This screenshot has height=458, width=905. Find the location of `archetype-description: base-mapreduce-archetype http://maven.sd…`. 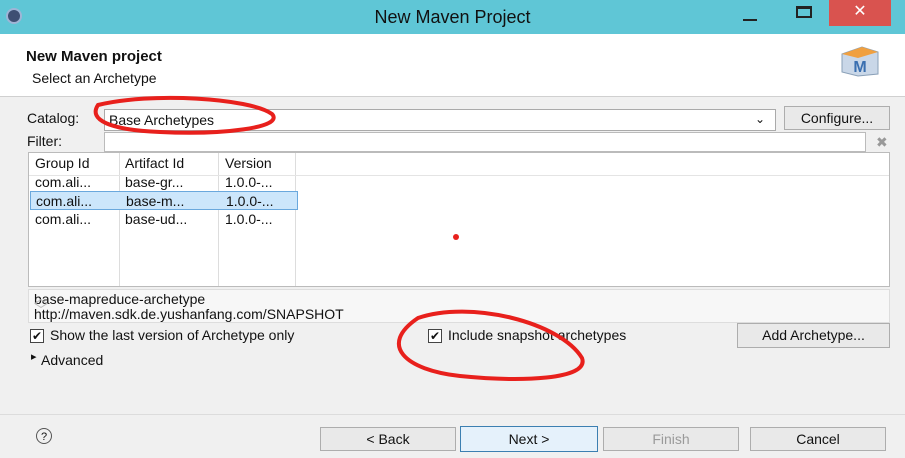

archetype-description: base-mapreduce-archetype http://maven.sd… is located at coordinates (459, 306).